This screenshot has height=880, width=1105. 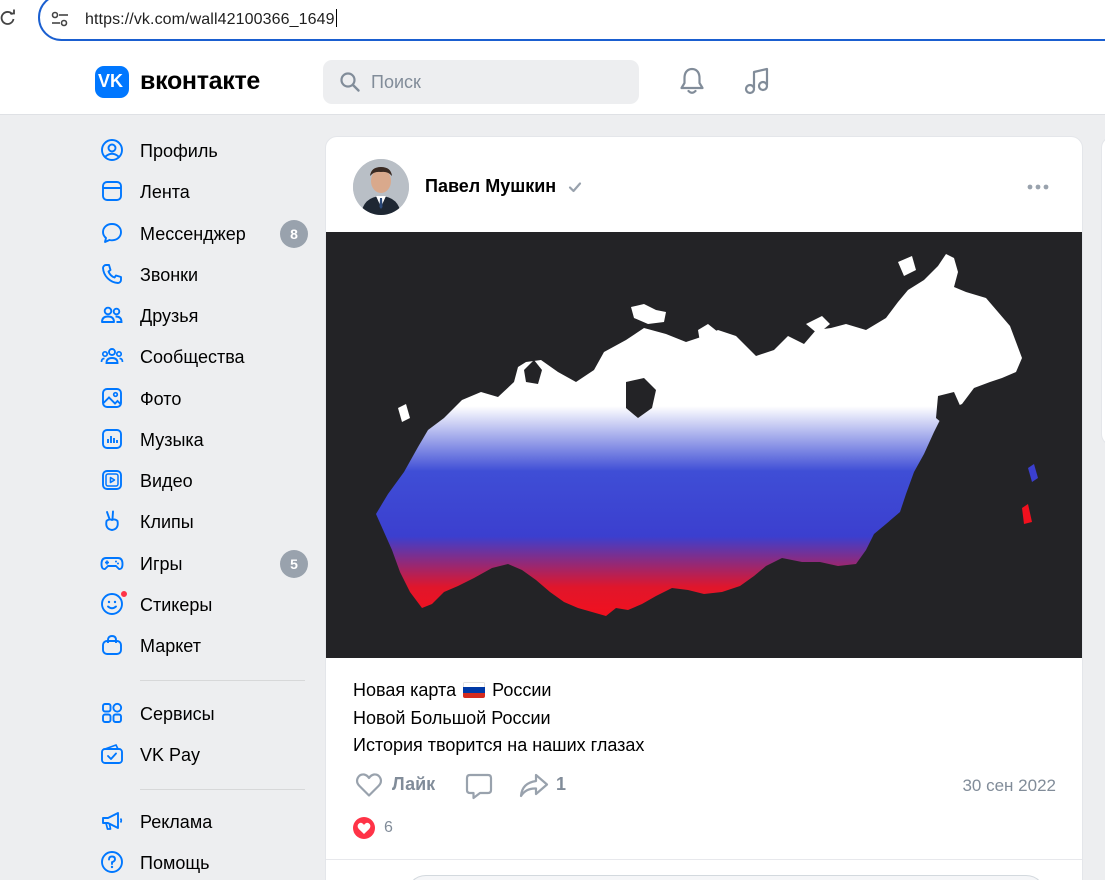 What do you see at coordinates (170, 755) in the screenshot?
I see `sidebar-item-label: VK Pay` at bounding box center [170, 755].